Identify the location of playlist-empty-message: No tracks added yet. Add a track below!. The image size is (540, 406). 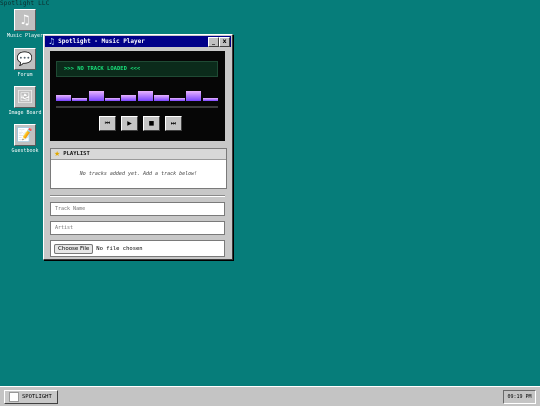
(138, 174).